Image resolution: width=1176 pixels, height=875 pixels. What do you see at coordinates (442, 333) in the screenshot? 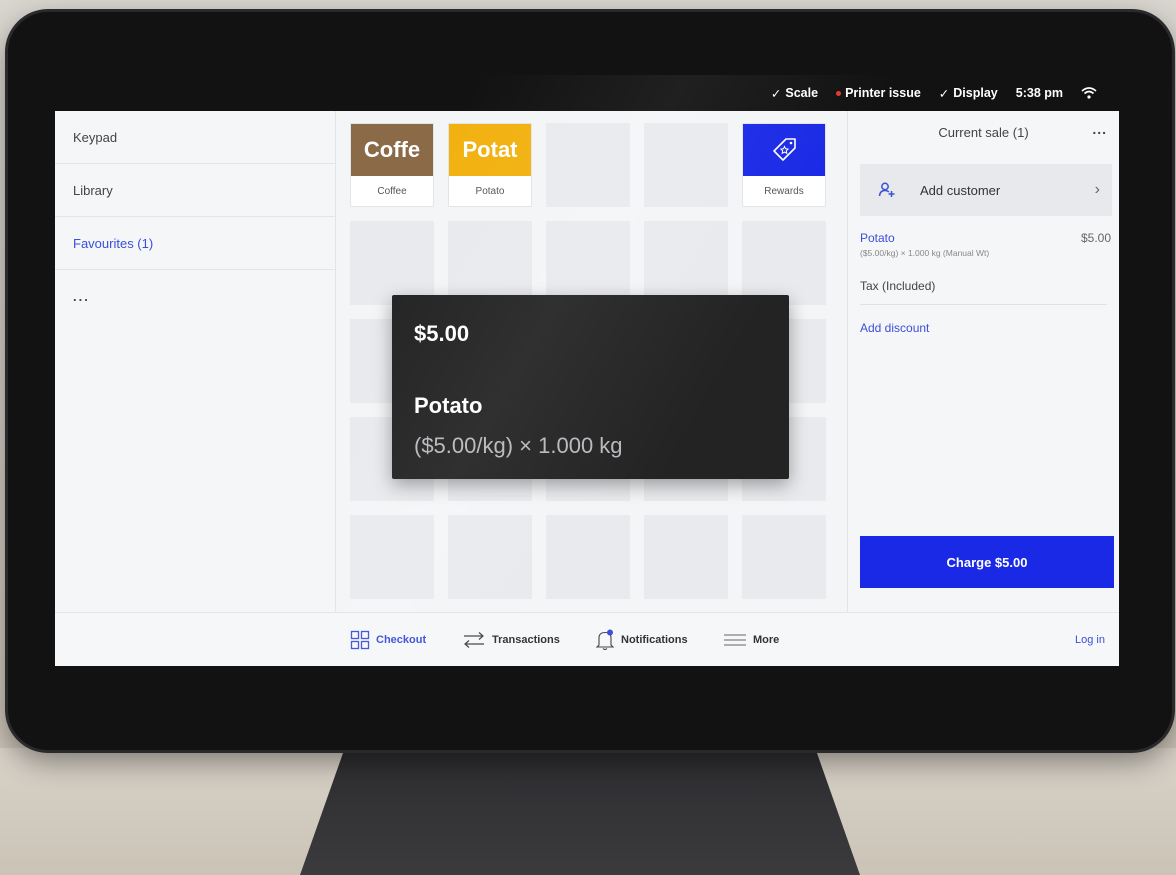
I see `toast-price: $5.00` at bounding box center [442, 333].